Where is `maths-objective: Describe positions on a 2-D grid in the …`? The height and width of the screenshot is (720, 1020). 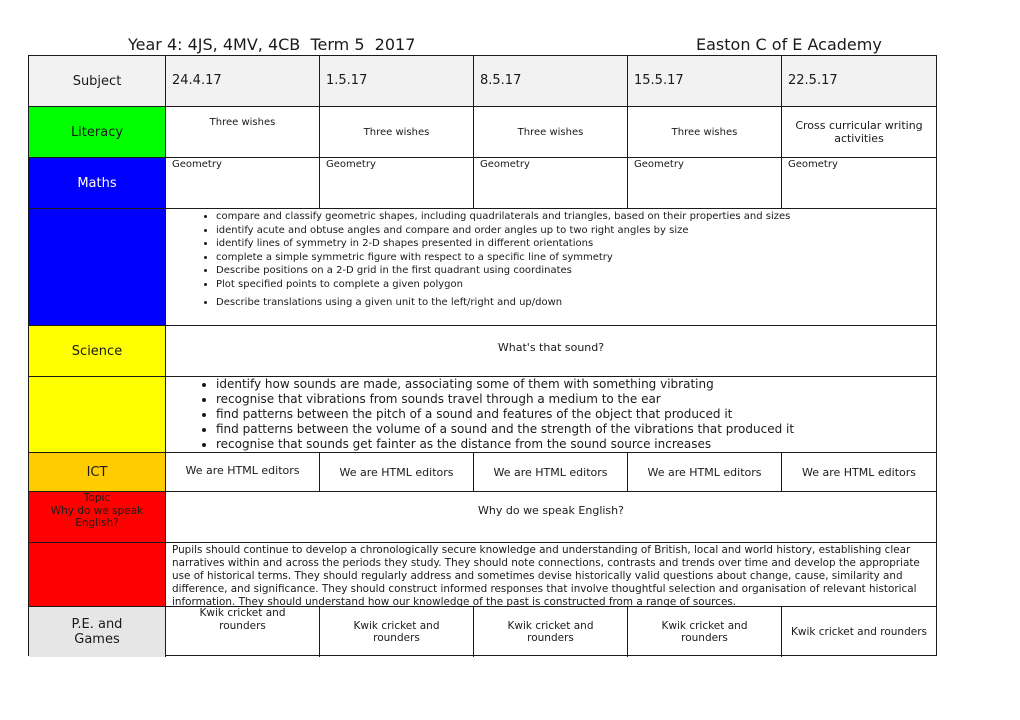 maths-objective: Describe positions on a 2-D grid in the … is located at coordinates (576, 271).